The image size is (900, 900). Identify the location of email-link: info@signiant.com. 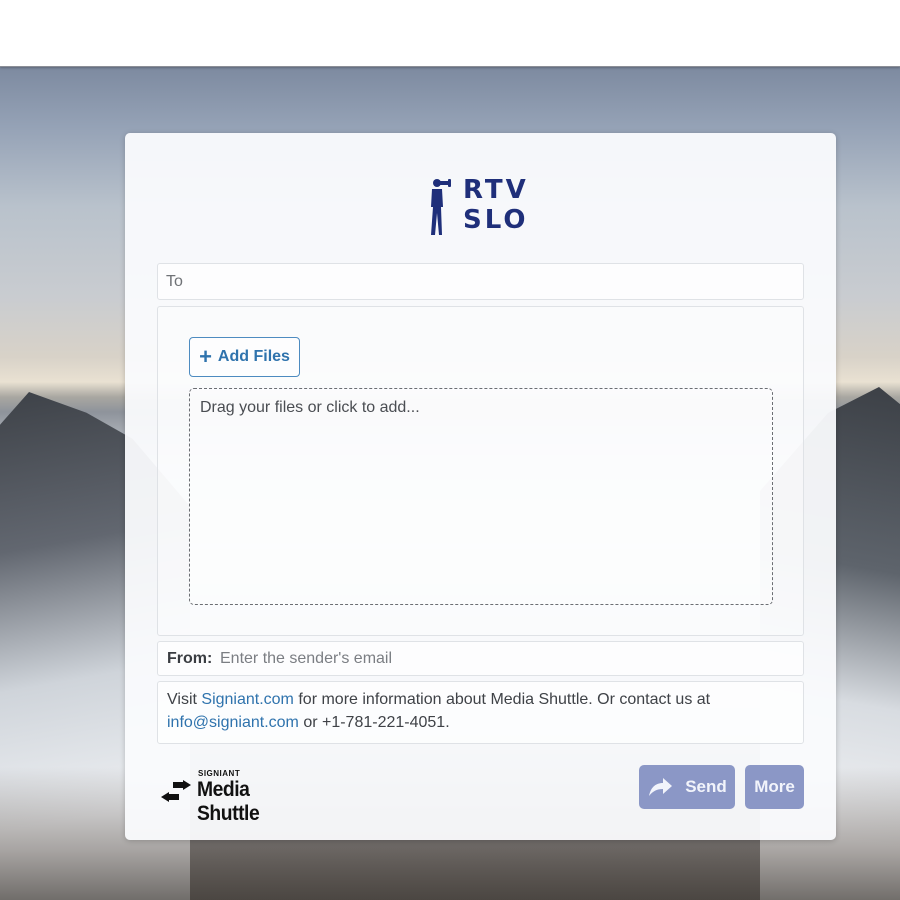
(233, 722).